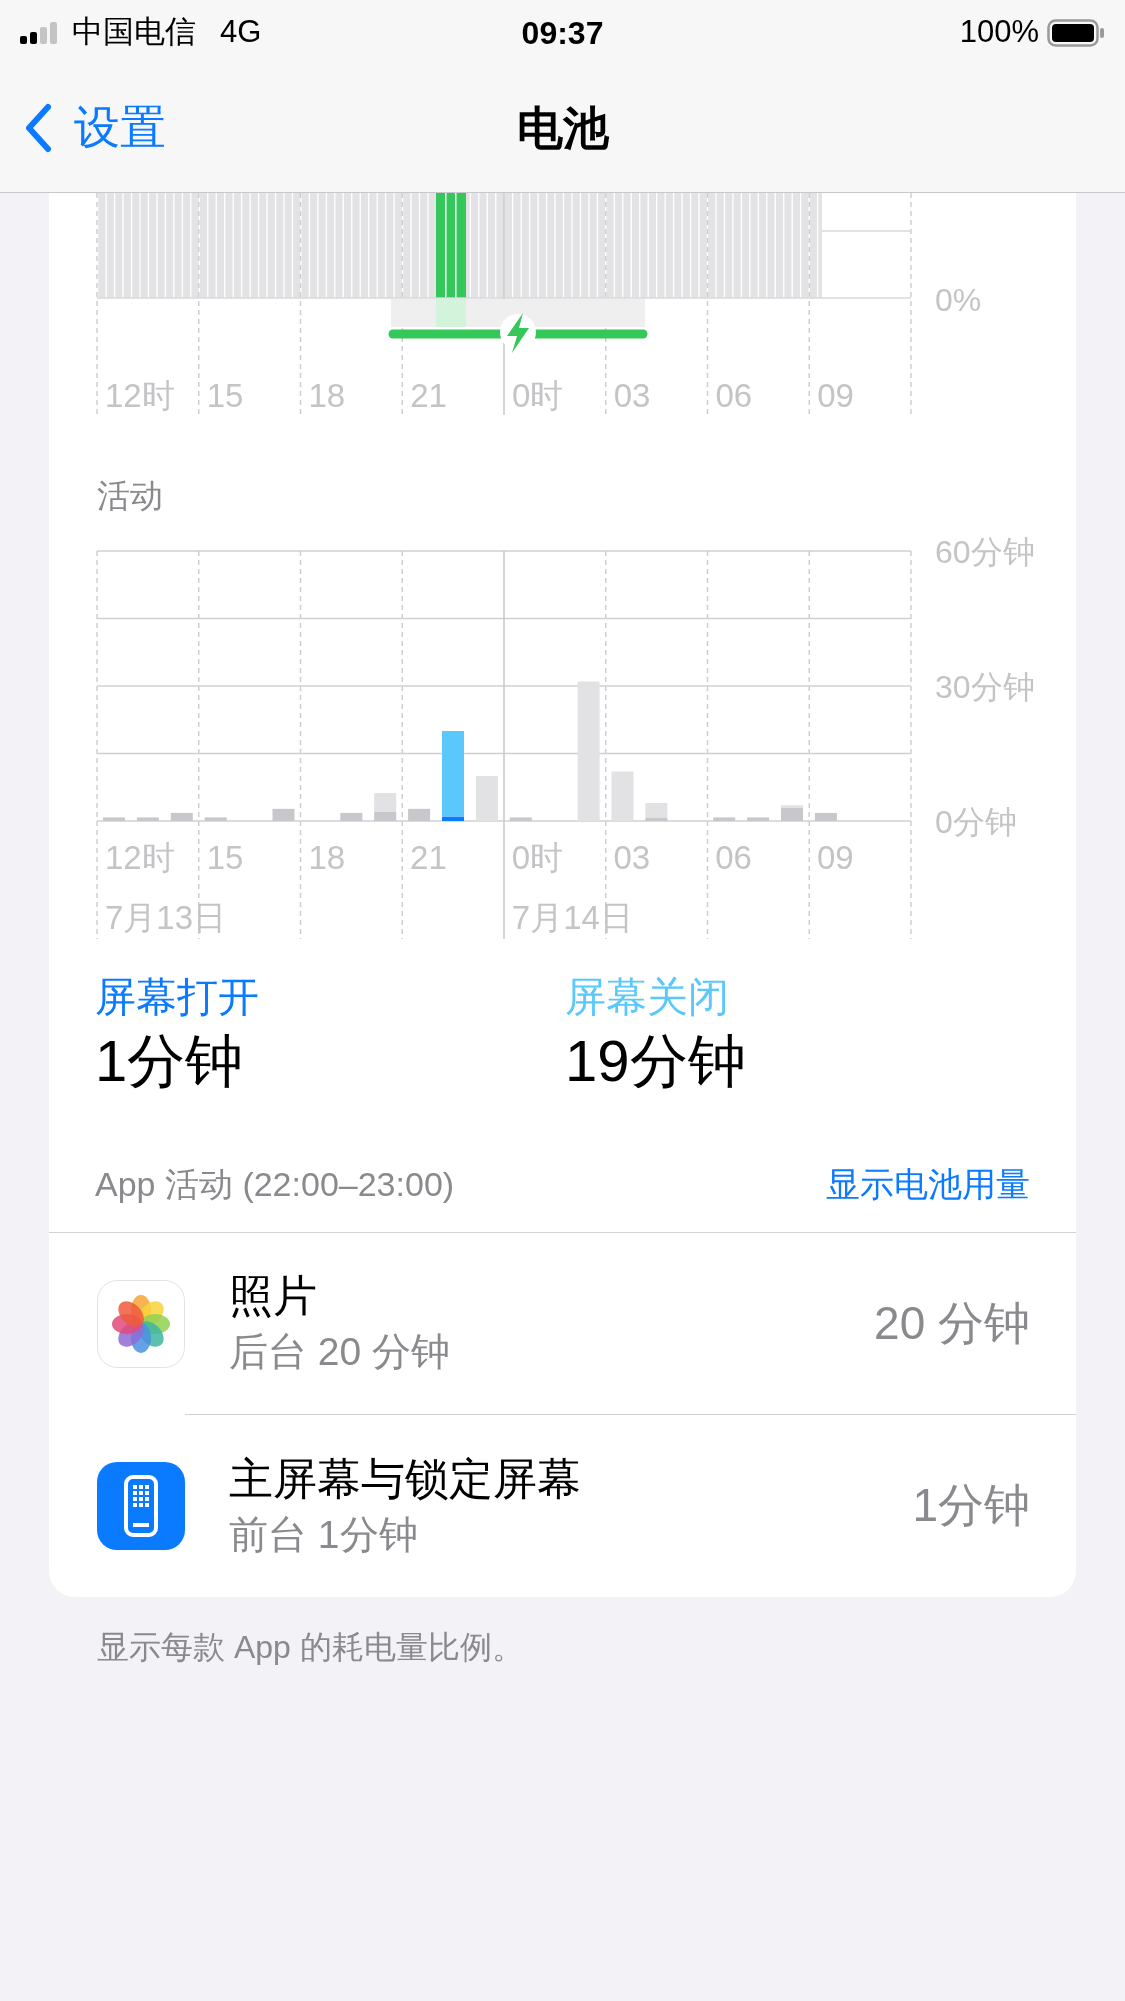  I want to click on phone-screen-icon, so click(141, 1505).